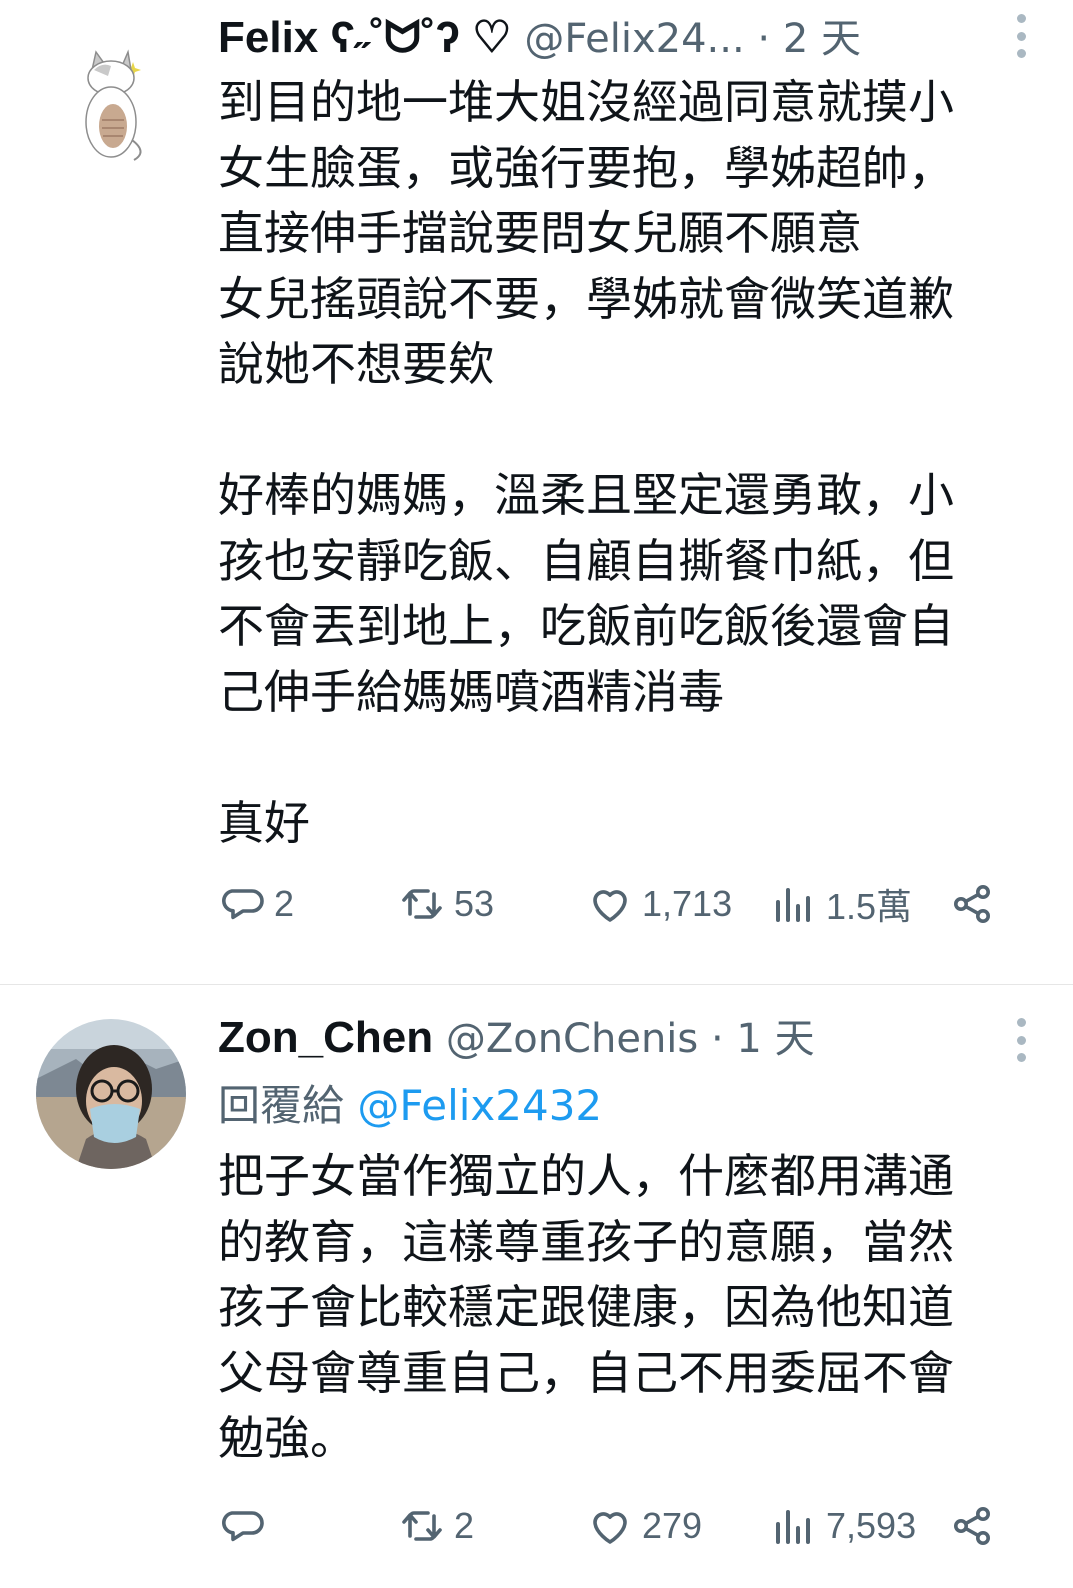 This screenshot has width=1073, height=1588. I want to click on tweet-header: Zon_Chen @ZonChenis · 1 天, so click(590, 1038).